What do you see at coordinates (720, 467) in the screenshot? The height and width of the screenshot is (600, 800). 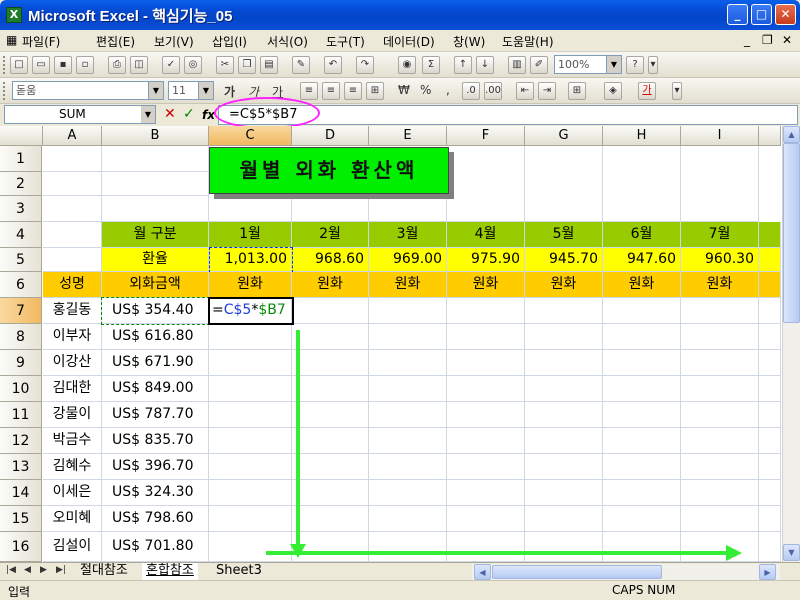 I see `cell-i13` at bounding box center [720, 467].